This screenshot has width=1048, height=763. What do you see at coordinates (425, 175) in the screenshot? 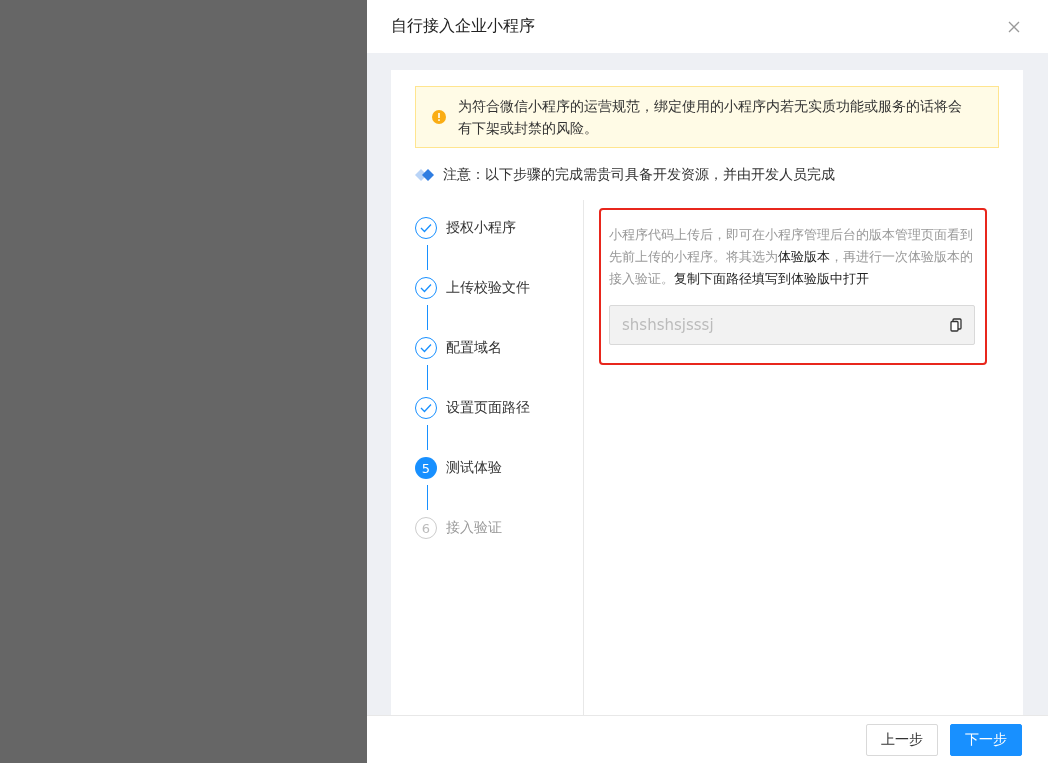
I see `diamond-icon` at bounding box center [425, 175].